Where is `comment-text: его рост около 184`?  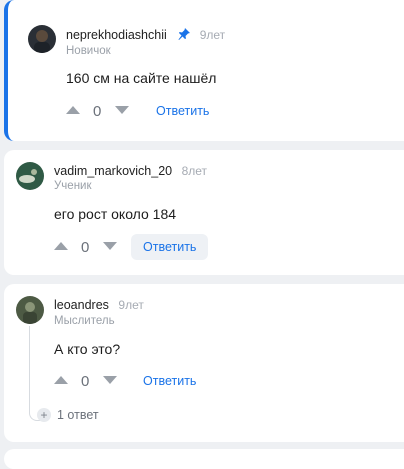
comment-text: его рост около 184 is located at coordinates (115, 214).